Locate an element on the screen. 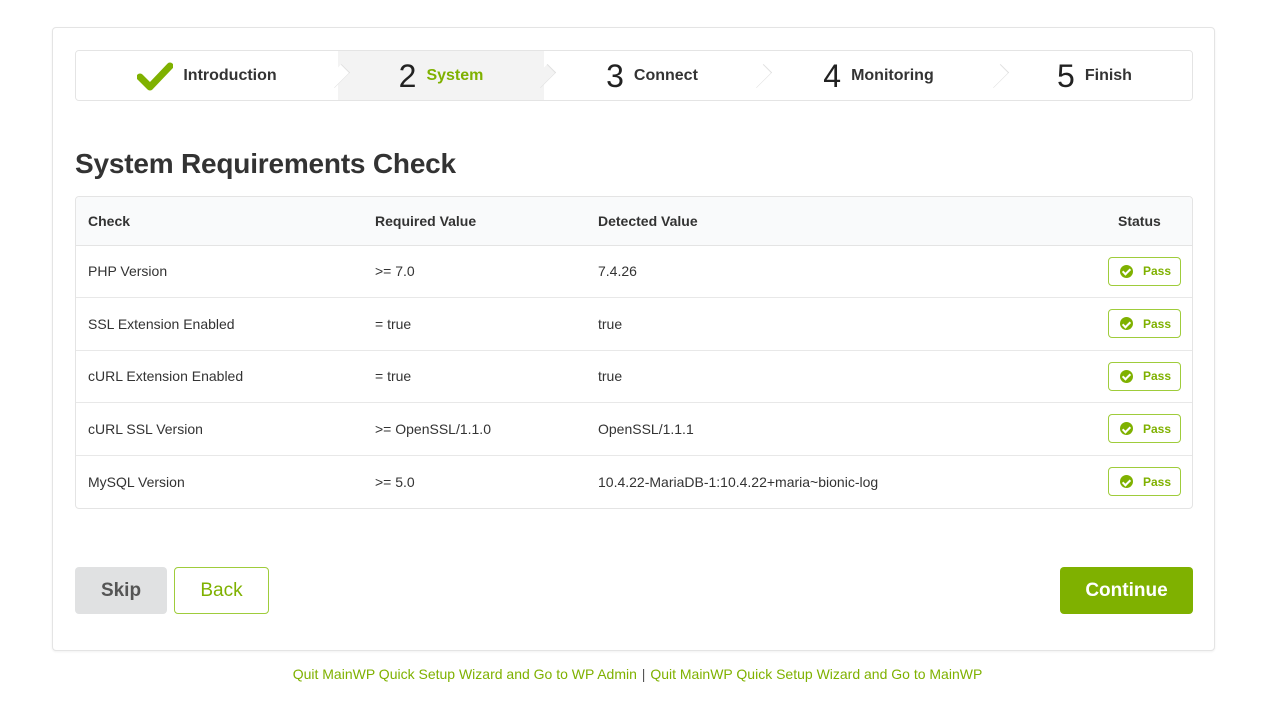 This screenshot has height=717, width=1275. step-finish: 5 Finish is located at coordinates (1094, 75).